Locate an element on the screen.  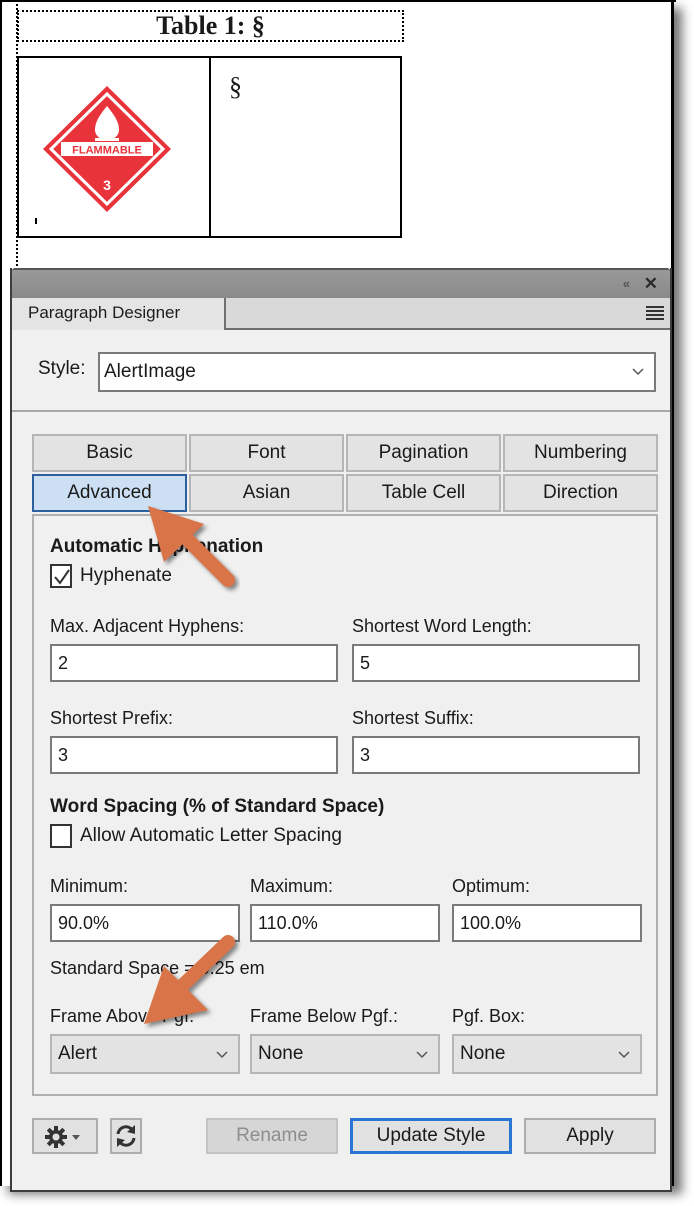
hyphenation-heading: Automatic Hyphenation is located at coordinates (157, 546).